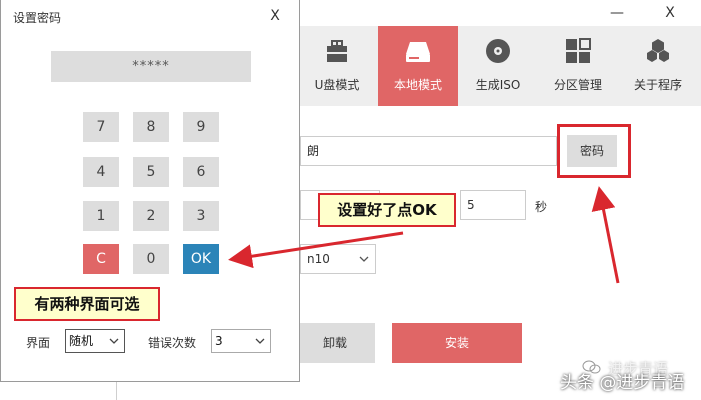 This screenshot has height=400, width=701. I want to click on interface-select: 随机, so click(95, 341).